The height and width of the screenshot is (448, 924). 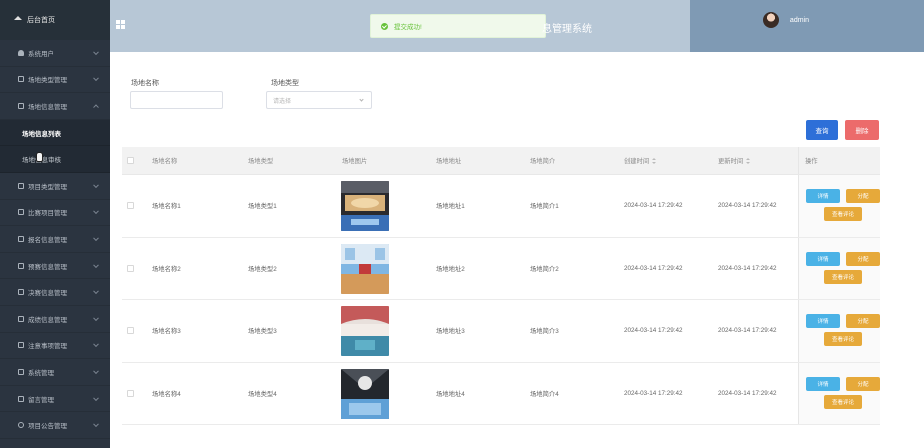 What do you see at coordinates (55, 133) in the screenshot?
I see `sidebar-subitem-venue-list: 场地信息列表` at bounding box center [55, 133].